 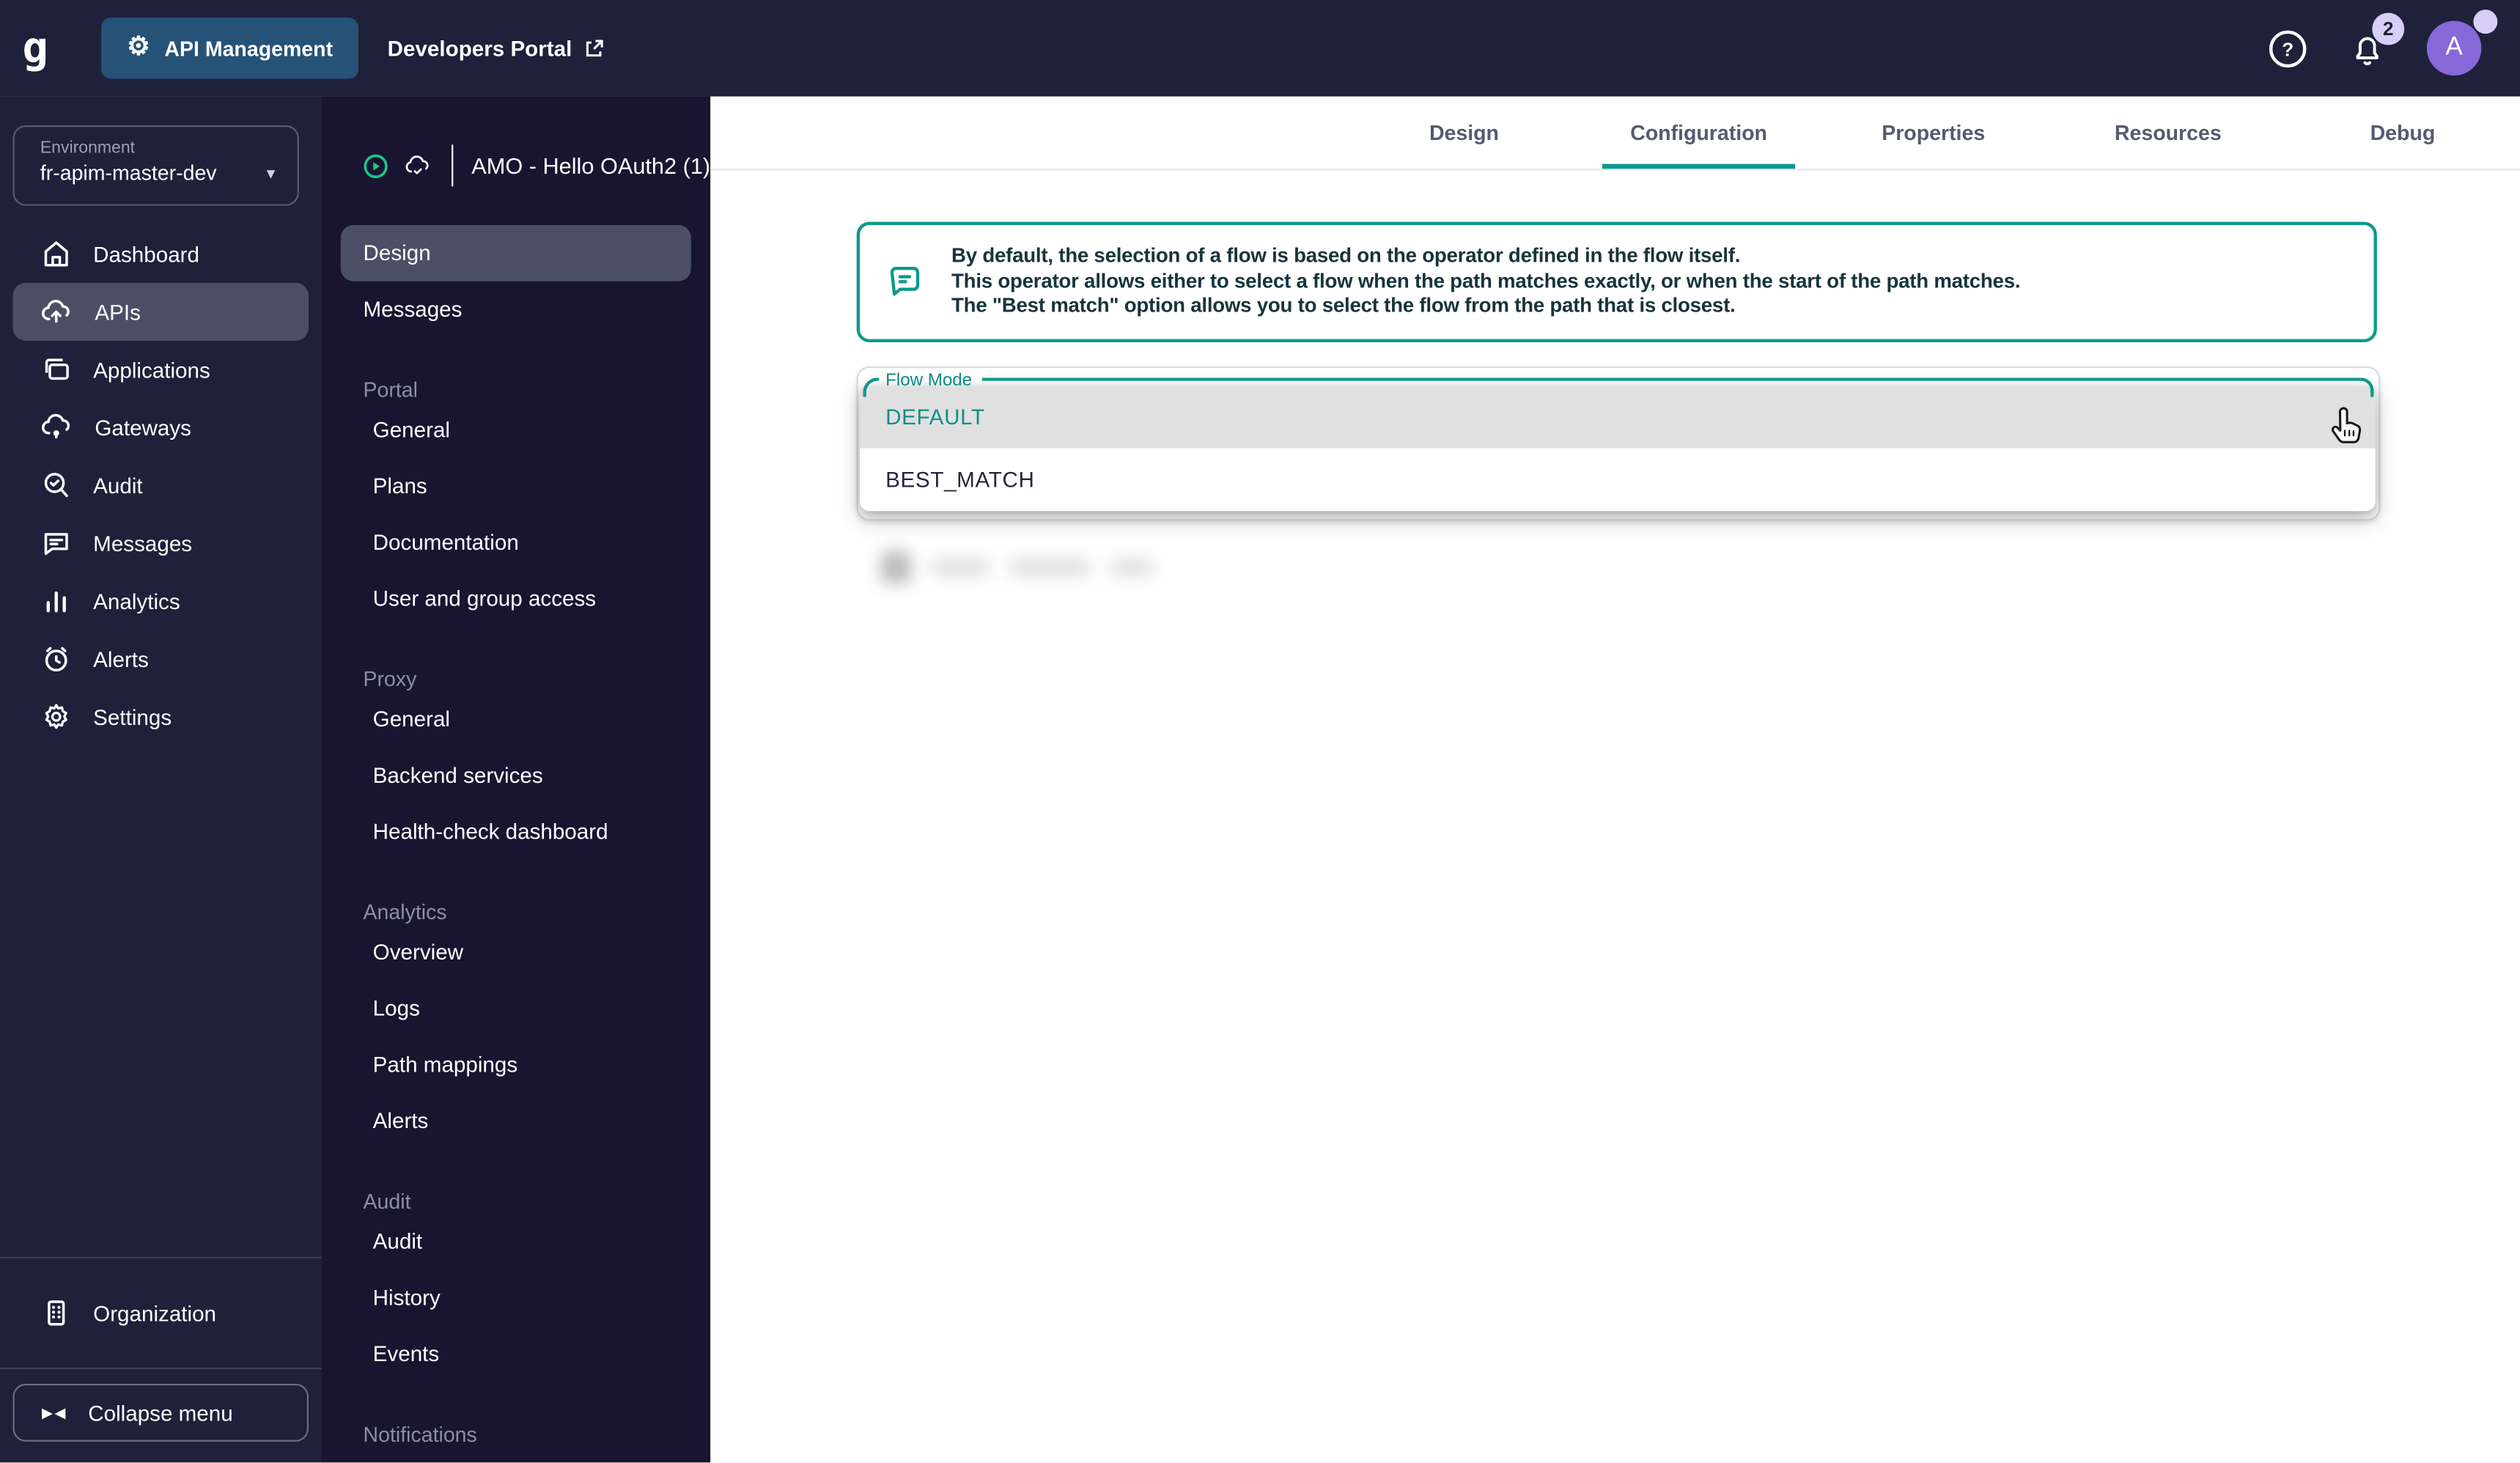 I want to click on sidebar-item-gateways: Gateways, so click(x=161, y=428).